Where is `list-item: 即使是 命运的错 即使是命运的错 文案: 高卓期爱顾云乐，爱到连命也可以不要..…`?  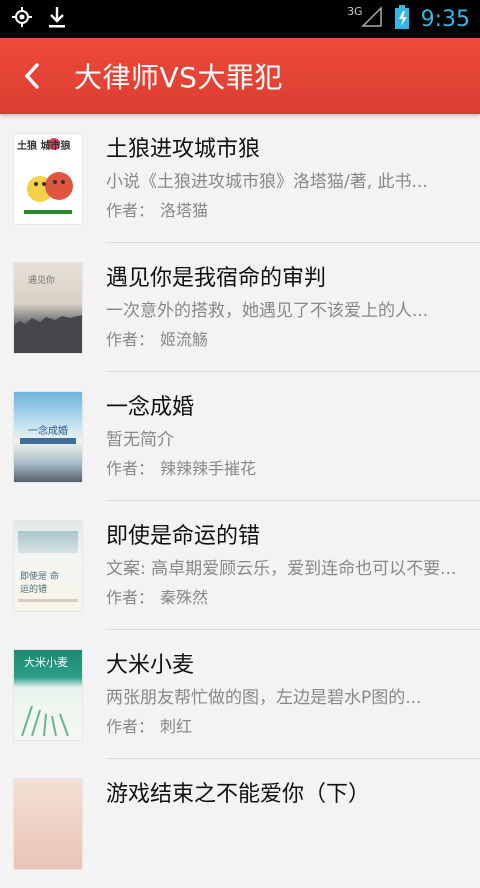
list-item: 即使是 命运的错 即使是命运的错 文案: 高卓期爱顾云乐，爱到连命也可以不要..… is located at coordinates (247, 565).